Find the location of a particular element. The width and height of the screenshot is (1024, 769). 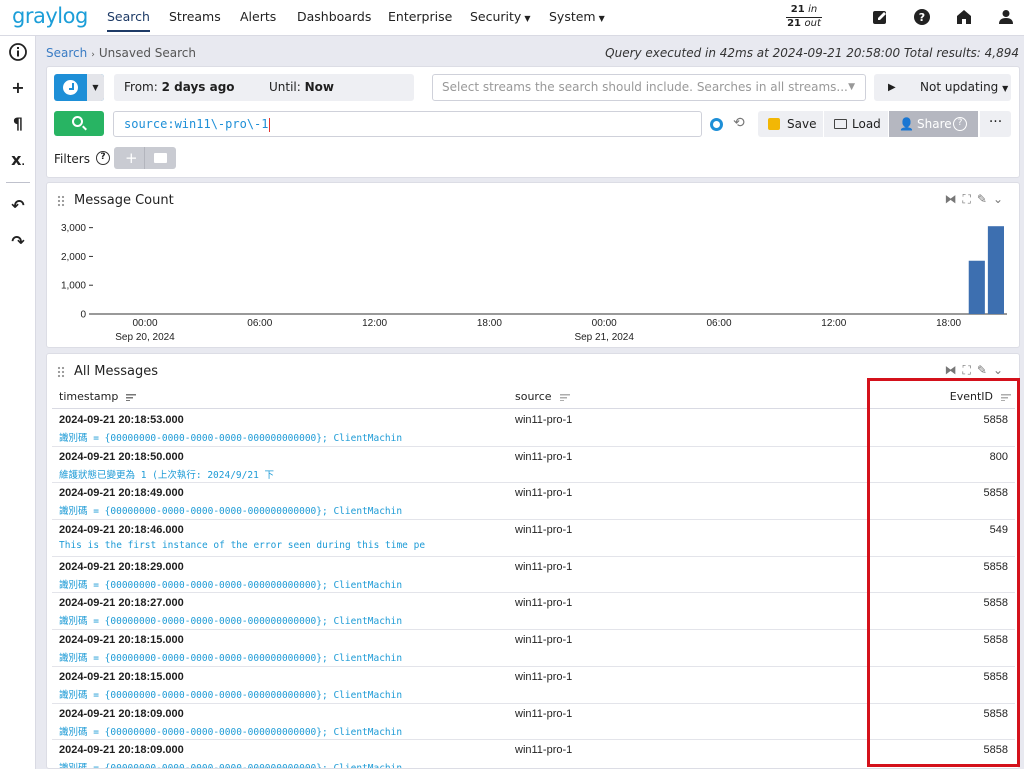

play-icon: ▶ is located at coordinates (892, 87).